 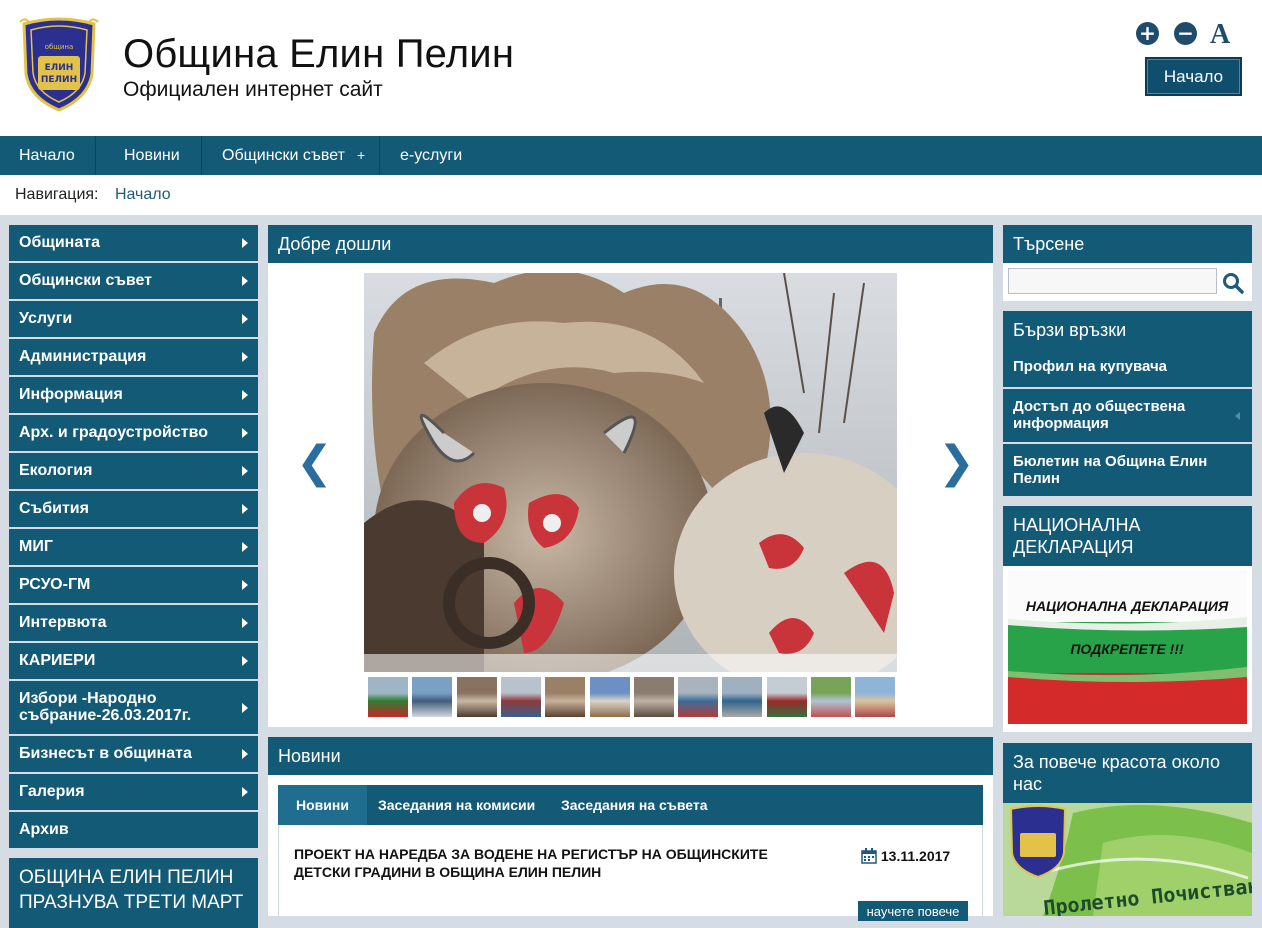 What do you see at coordinates (1127, 330) in the screenshot?
I see `quick-links-heading: Бързи връзки` at bounding box center [1127, 330].